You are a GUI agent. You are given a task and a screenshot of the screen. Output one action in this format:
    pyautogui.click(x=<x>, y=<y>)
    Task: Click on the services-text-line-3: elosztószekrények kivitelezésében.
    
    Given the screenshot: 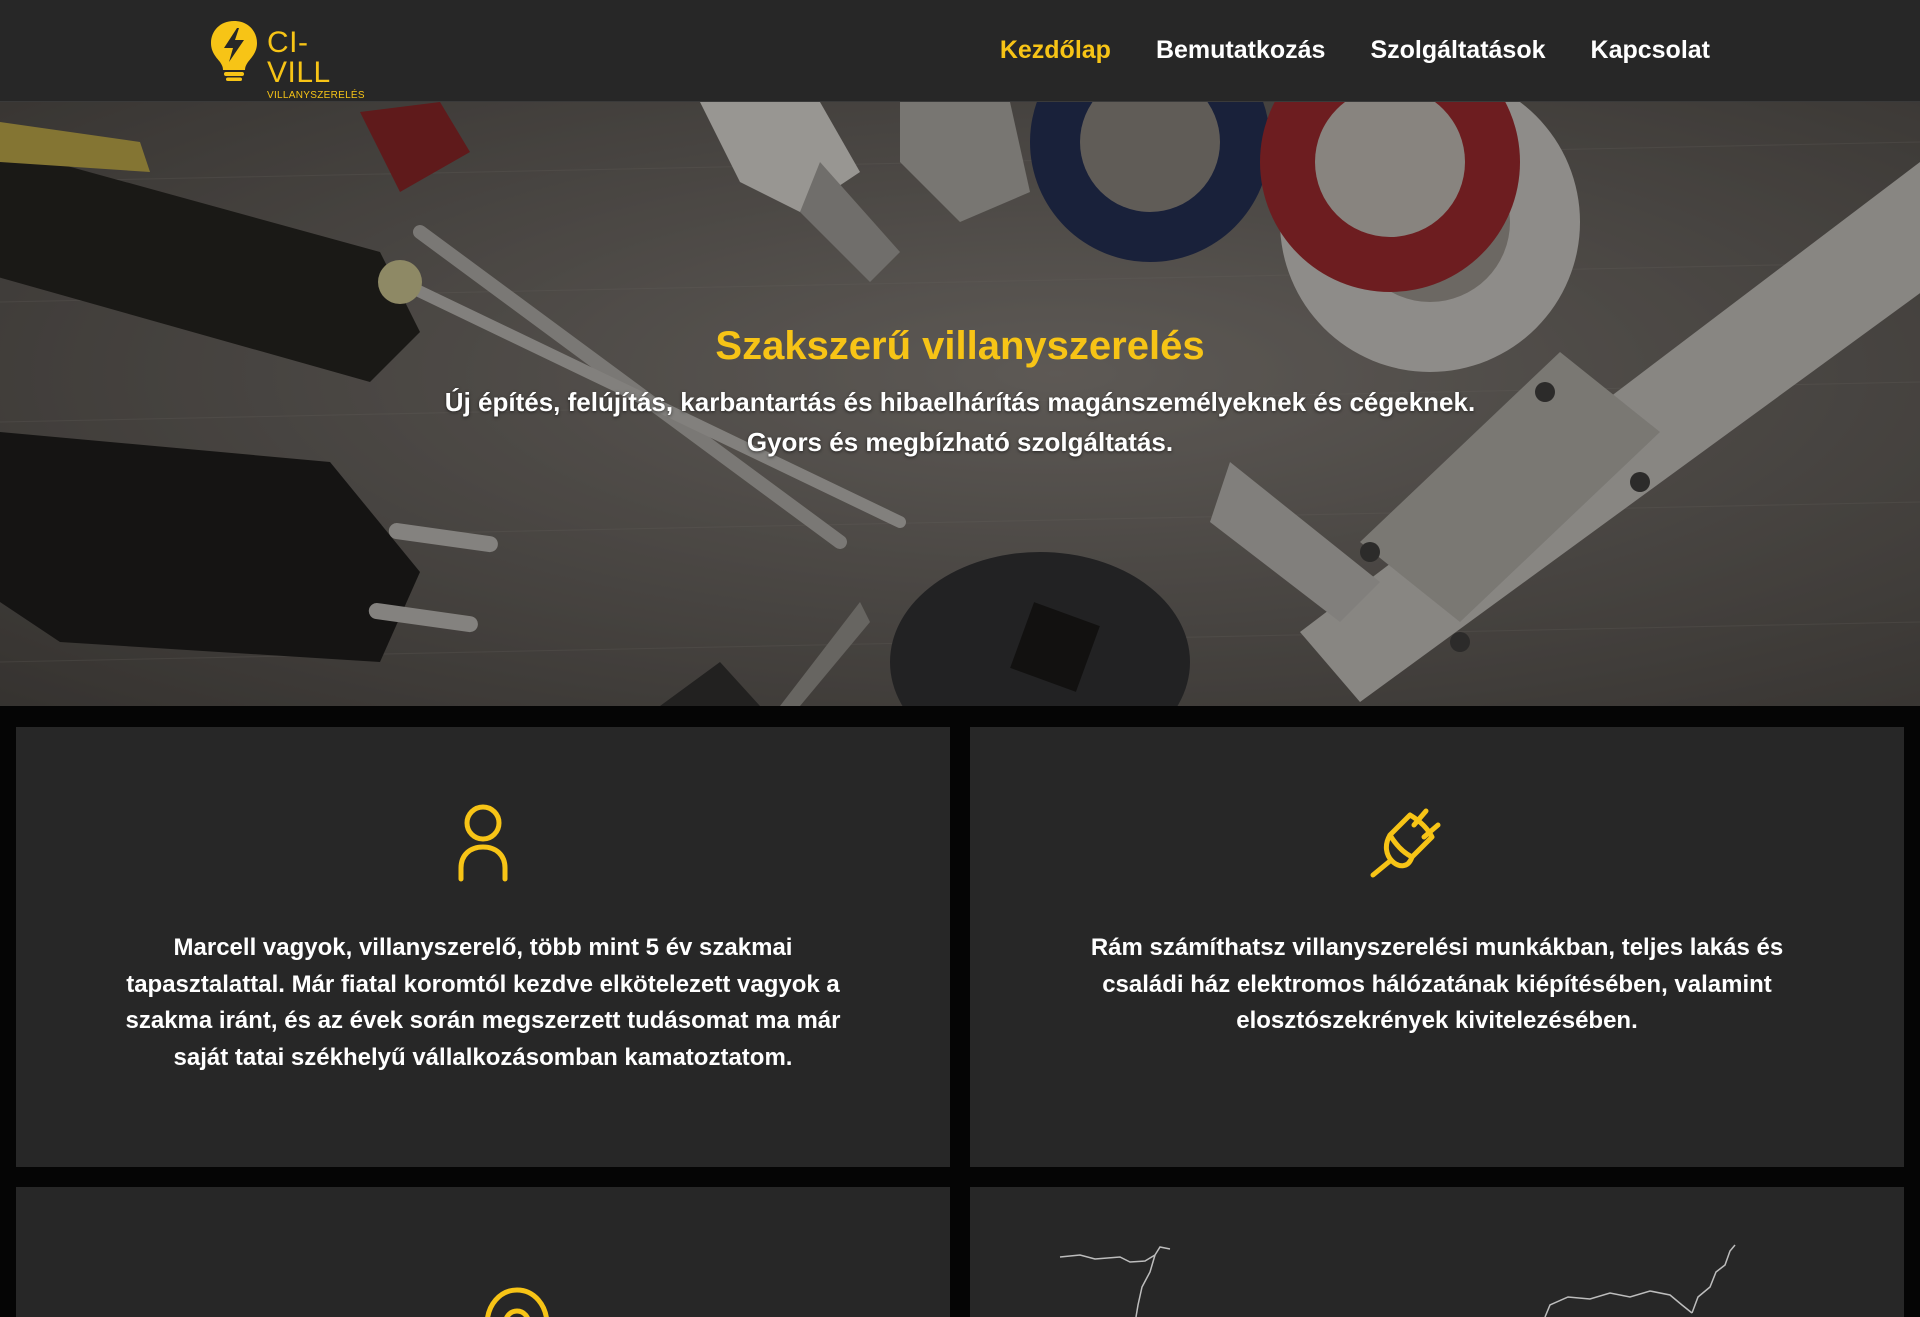 What is the action you would take?
    pyautogui.click(x=1437, y=1020)
    